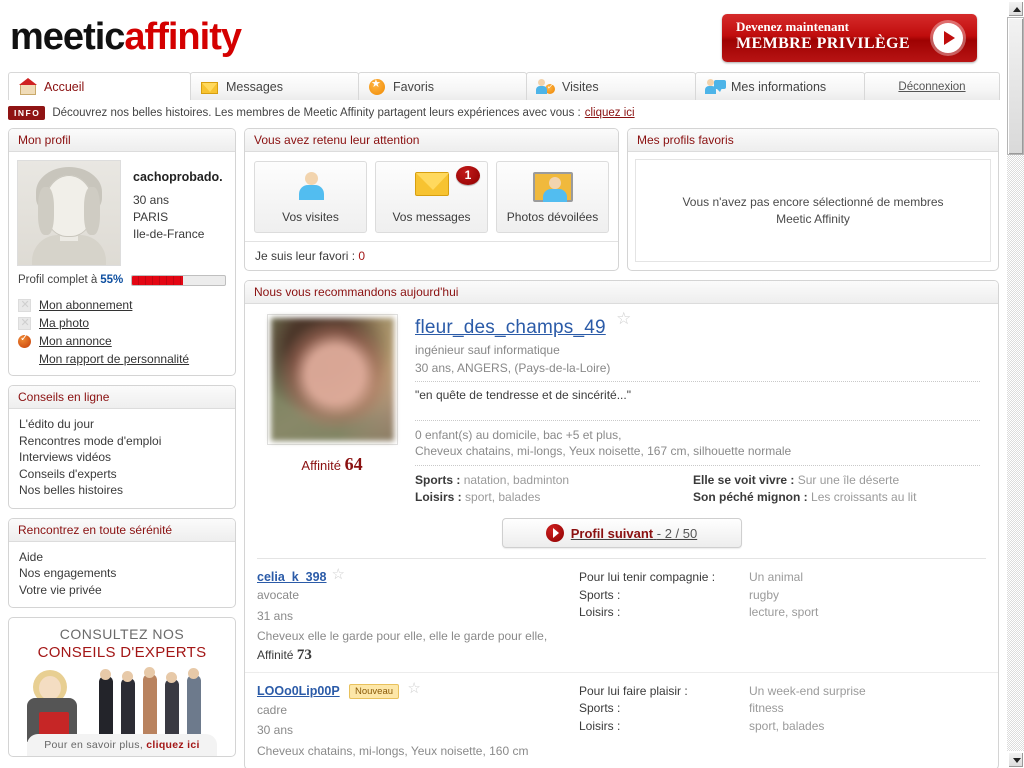 The width and height of the screenshot is (1024, 768). I want to click on serenity-item: Aide, so click(122, 557).